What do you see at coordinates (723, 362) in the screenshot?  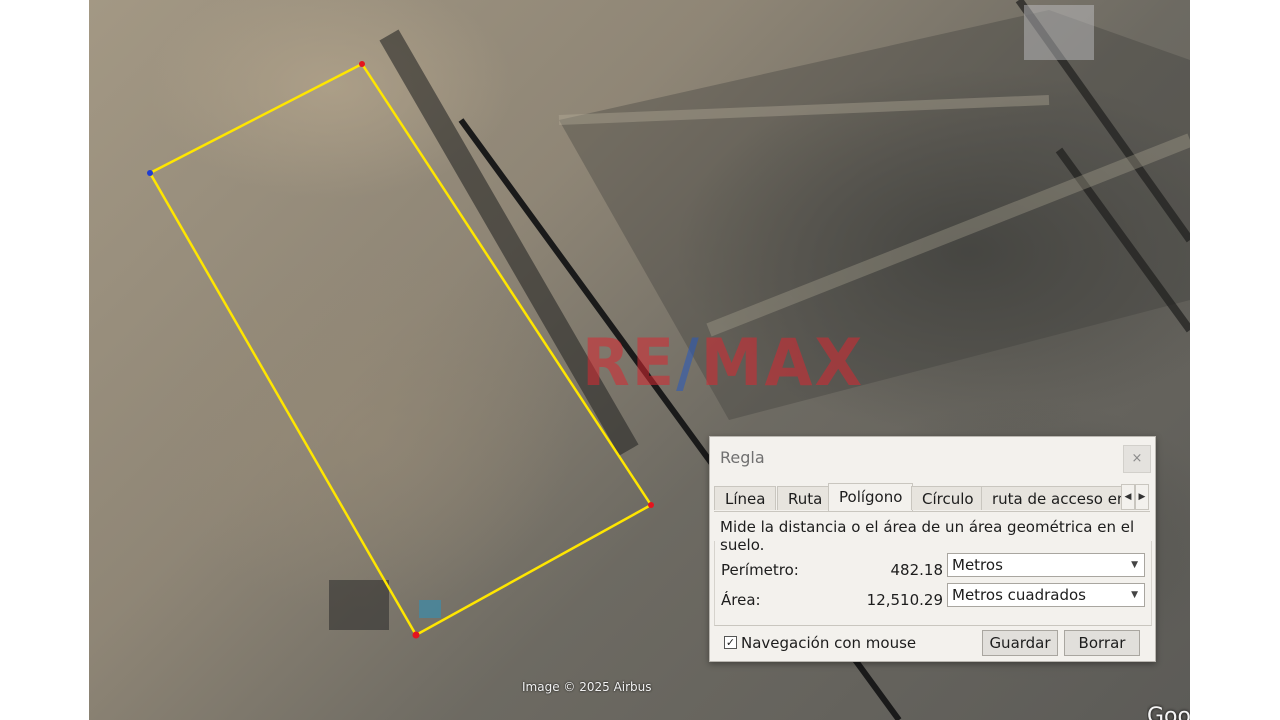 I see `remax-watermark: RE/MAX` at bounding box center [723, 362].